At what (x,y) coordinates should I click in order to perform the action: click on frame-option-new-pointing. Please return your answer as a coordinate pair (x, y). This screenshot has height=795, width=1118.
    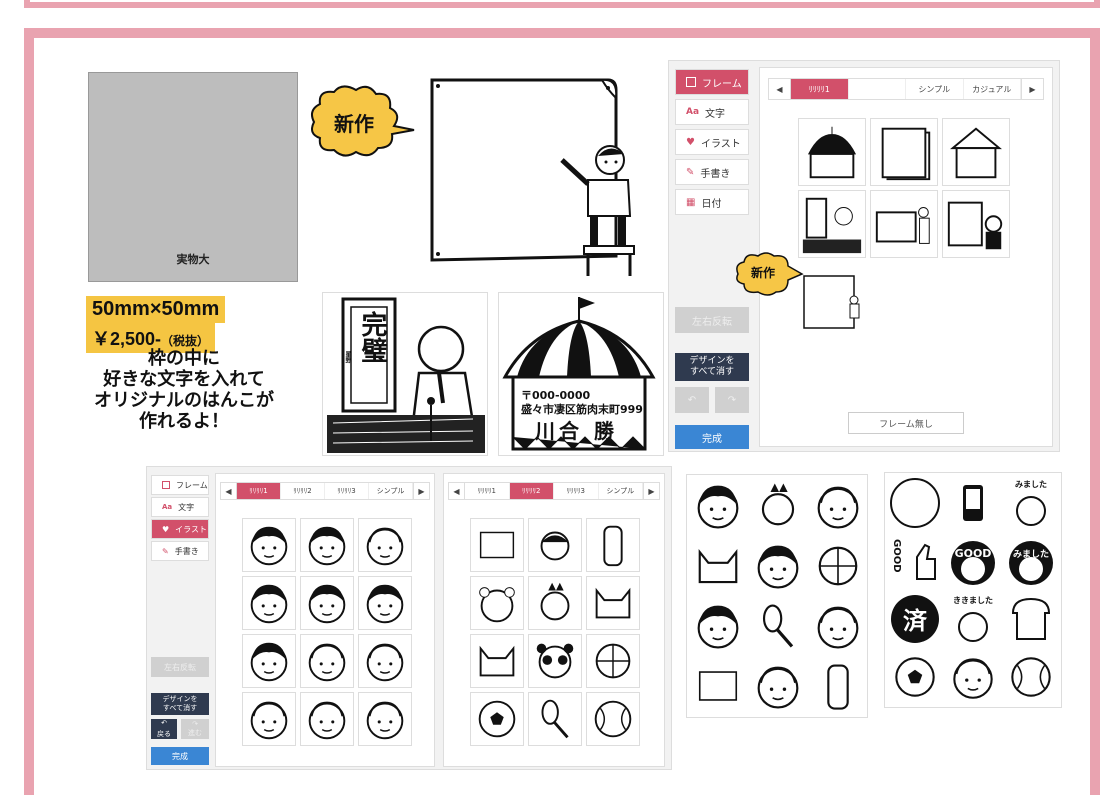
    Looking at the image, I should click on (831, 302).